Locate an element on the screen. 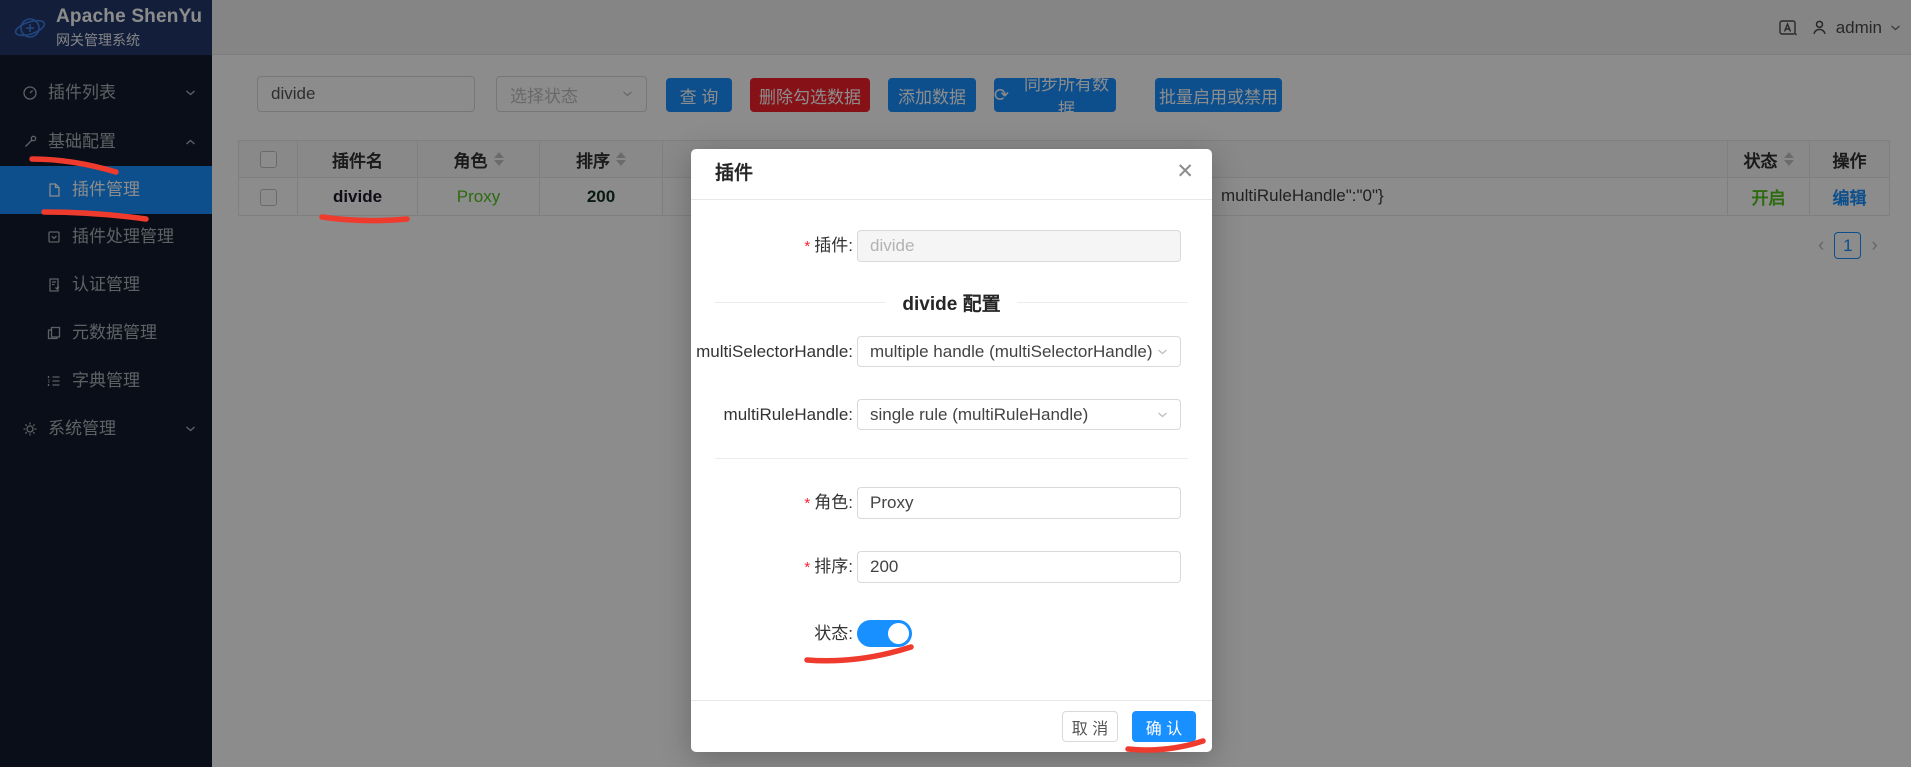 The height and width of the screenshot is (767, 1911). role-field-label: * 角色: is located at coordinates (828, 502).